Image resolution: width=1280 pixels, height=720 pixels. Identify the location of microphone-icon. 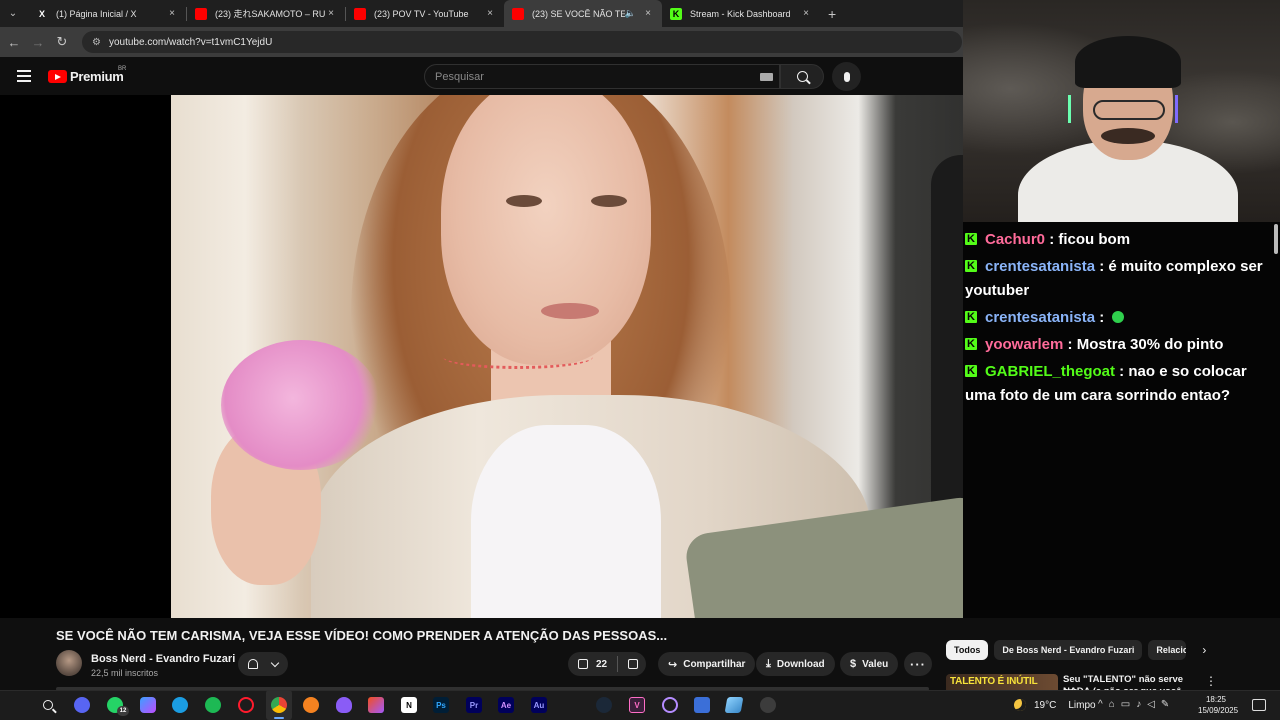
(846, 76).